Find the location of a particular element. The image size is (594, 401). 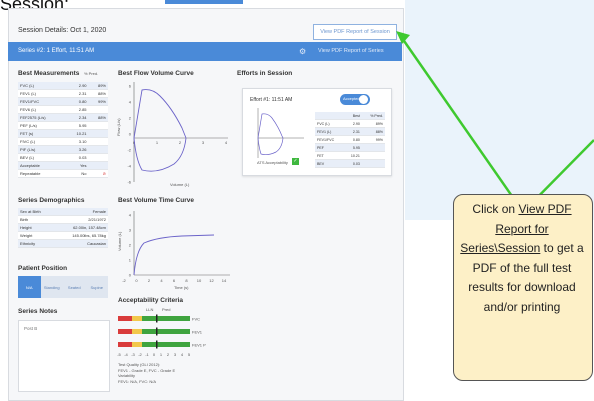

callout-pre: Click on is located at coordinates (495, 209).